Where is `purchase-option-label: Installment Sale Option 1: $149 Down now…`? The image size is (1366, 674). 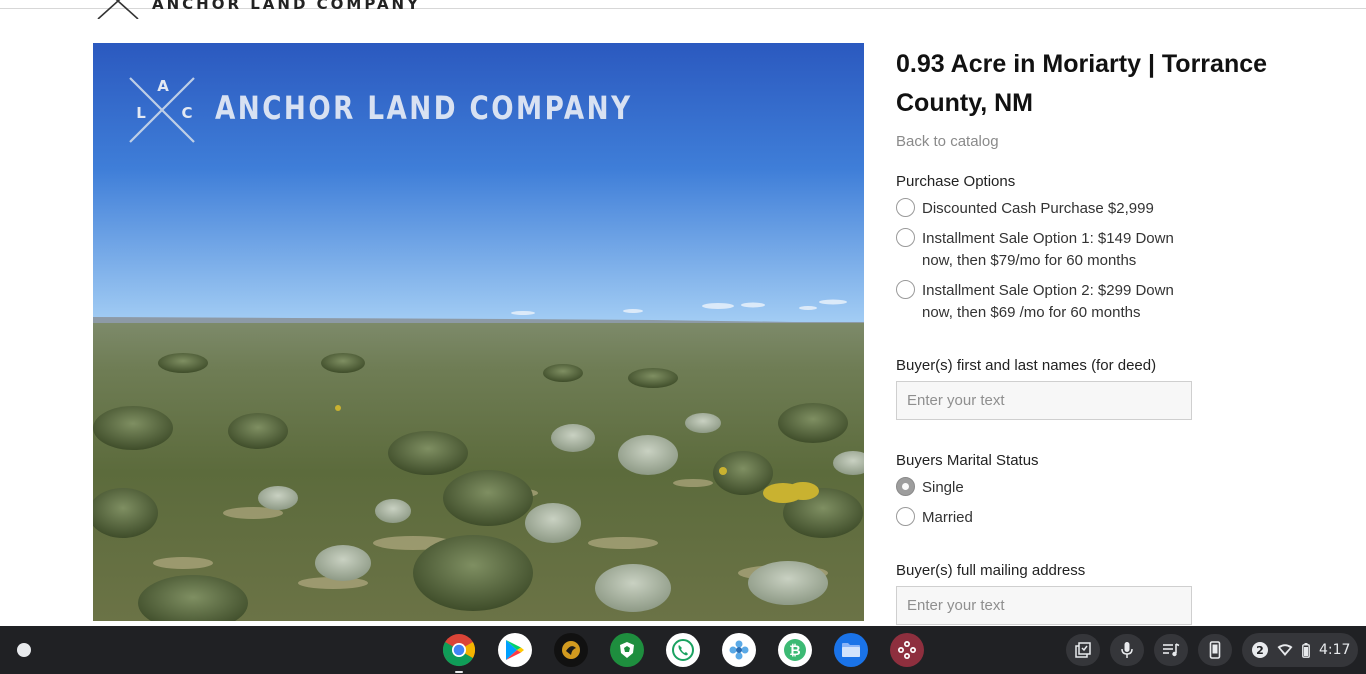 purchase-option-label: Installment Sale Option 1: $149 Down now… is located at coordinates (1048, 249).